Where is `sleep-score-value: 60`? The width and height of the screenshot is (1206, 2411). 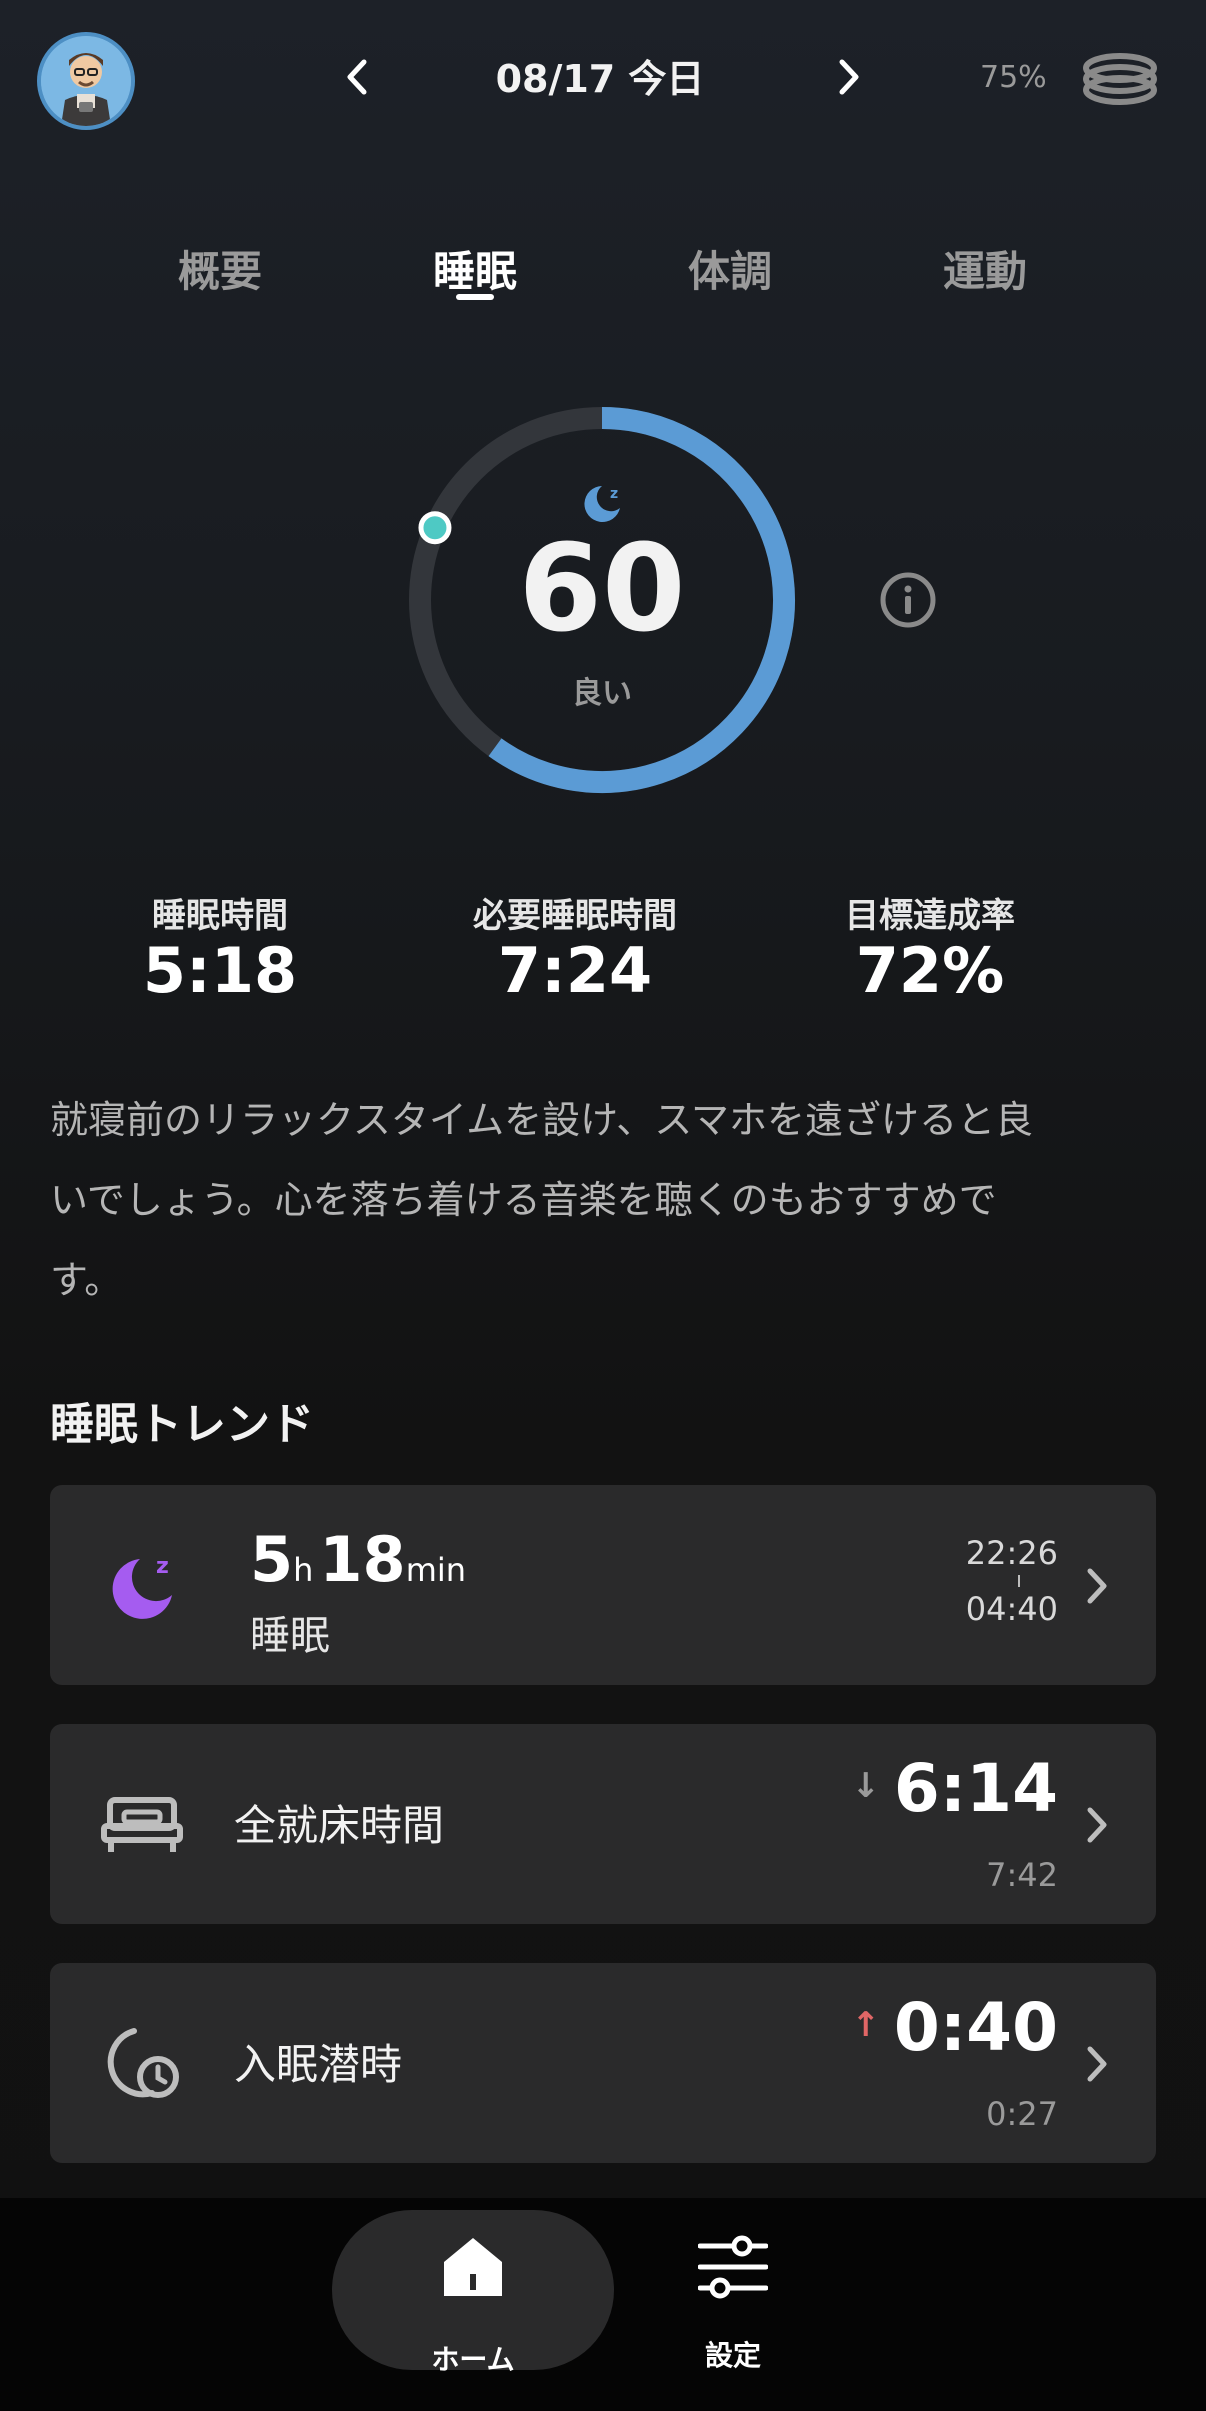 sleep-score-value: 60 is located at coordinates (602, 589).